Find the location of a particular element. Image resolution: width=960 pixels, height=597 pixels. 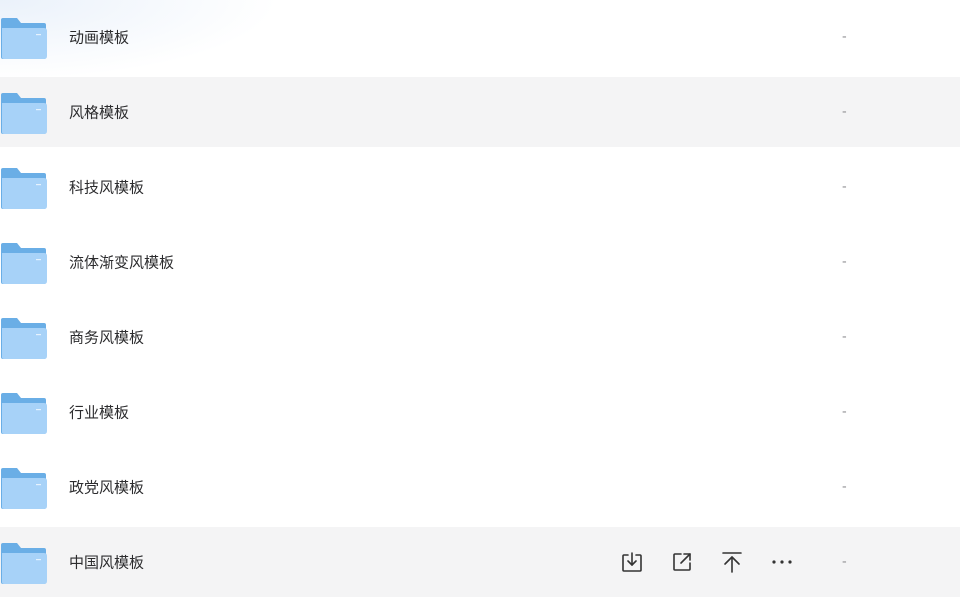

folder-name: 行业模板 is located at coordinates (99, 412).